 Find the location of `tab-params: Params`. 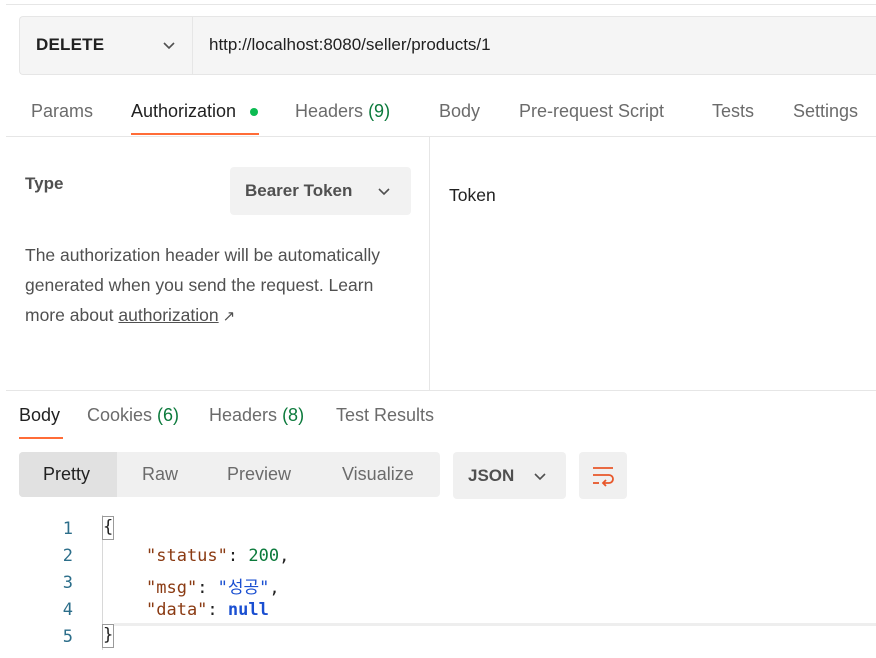

tab-params: Params is located at coordinates (62, 111).